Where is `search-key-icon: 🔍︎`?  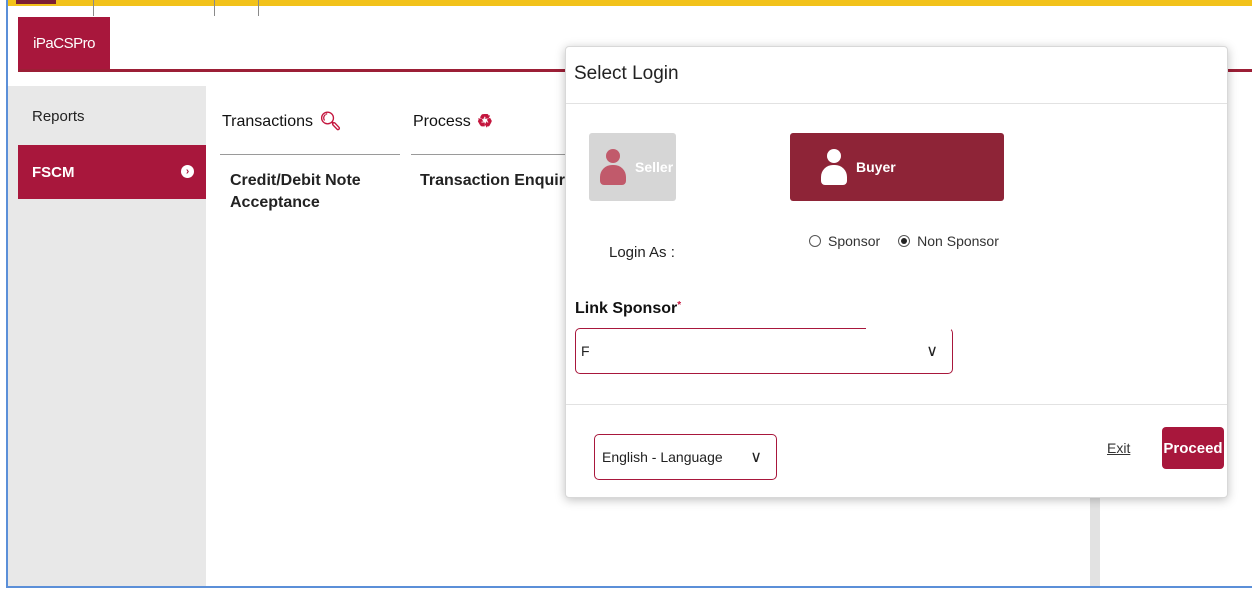
search-key-icon: 🔍︎ is located at coordinates (330, 121).